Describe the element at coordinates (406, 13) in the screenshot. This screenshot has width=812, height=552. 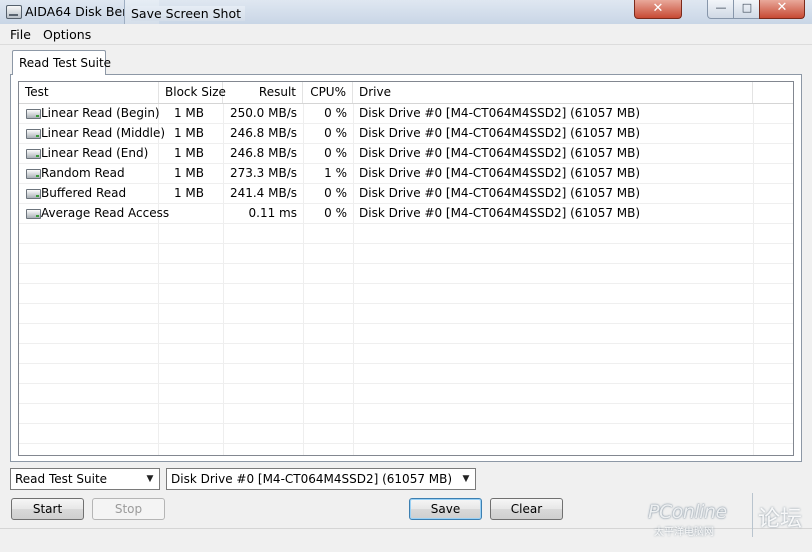
I see `title-bar: AIDA64 Disk Ben Save Screen Shot ✕ — □ ✕` at that location.